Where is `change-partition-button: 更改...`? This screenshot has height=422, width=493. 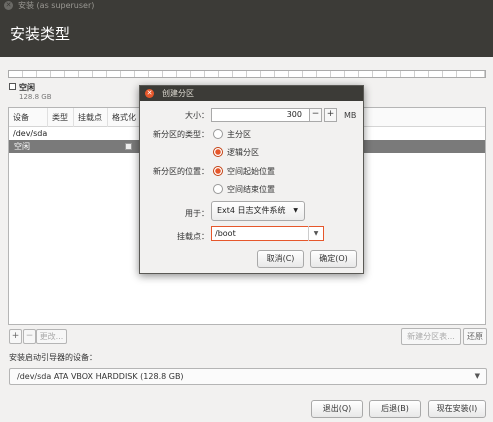 change-partition-button: 更改... is located at coordinates (51, 336).